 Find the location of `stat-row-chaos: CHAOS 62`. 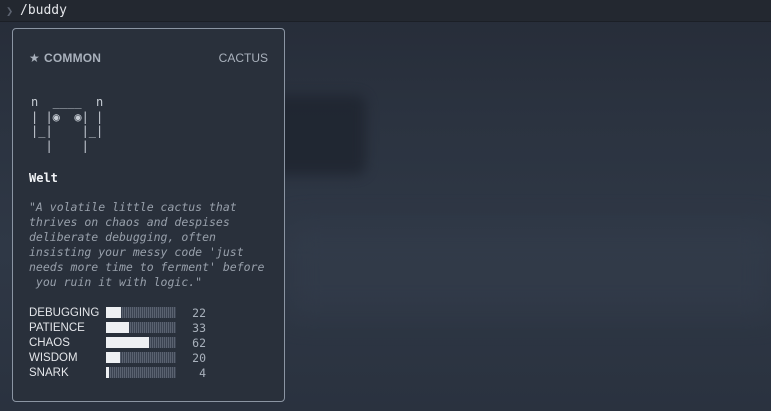

stat-row-chaos: CHAOS 62 is located at coordinates (117, 342).